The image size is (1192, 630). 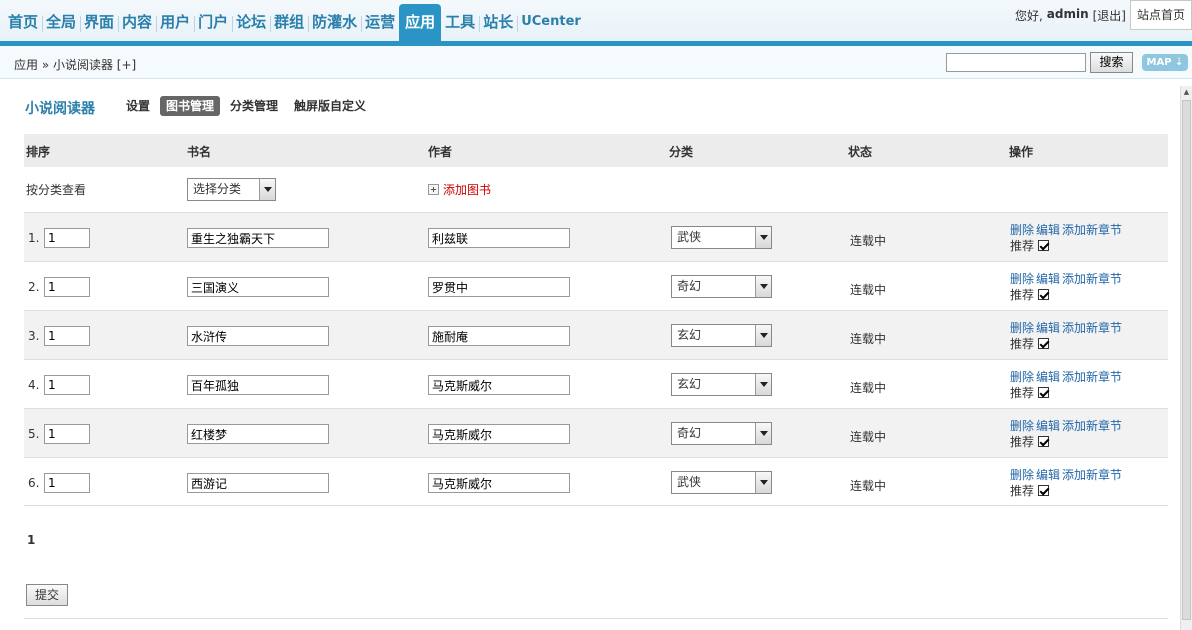 I want to click on scroll-thumb, so click(x=1186, y=360).